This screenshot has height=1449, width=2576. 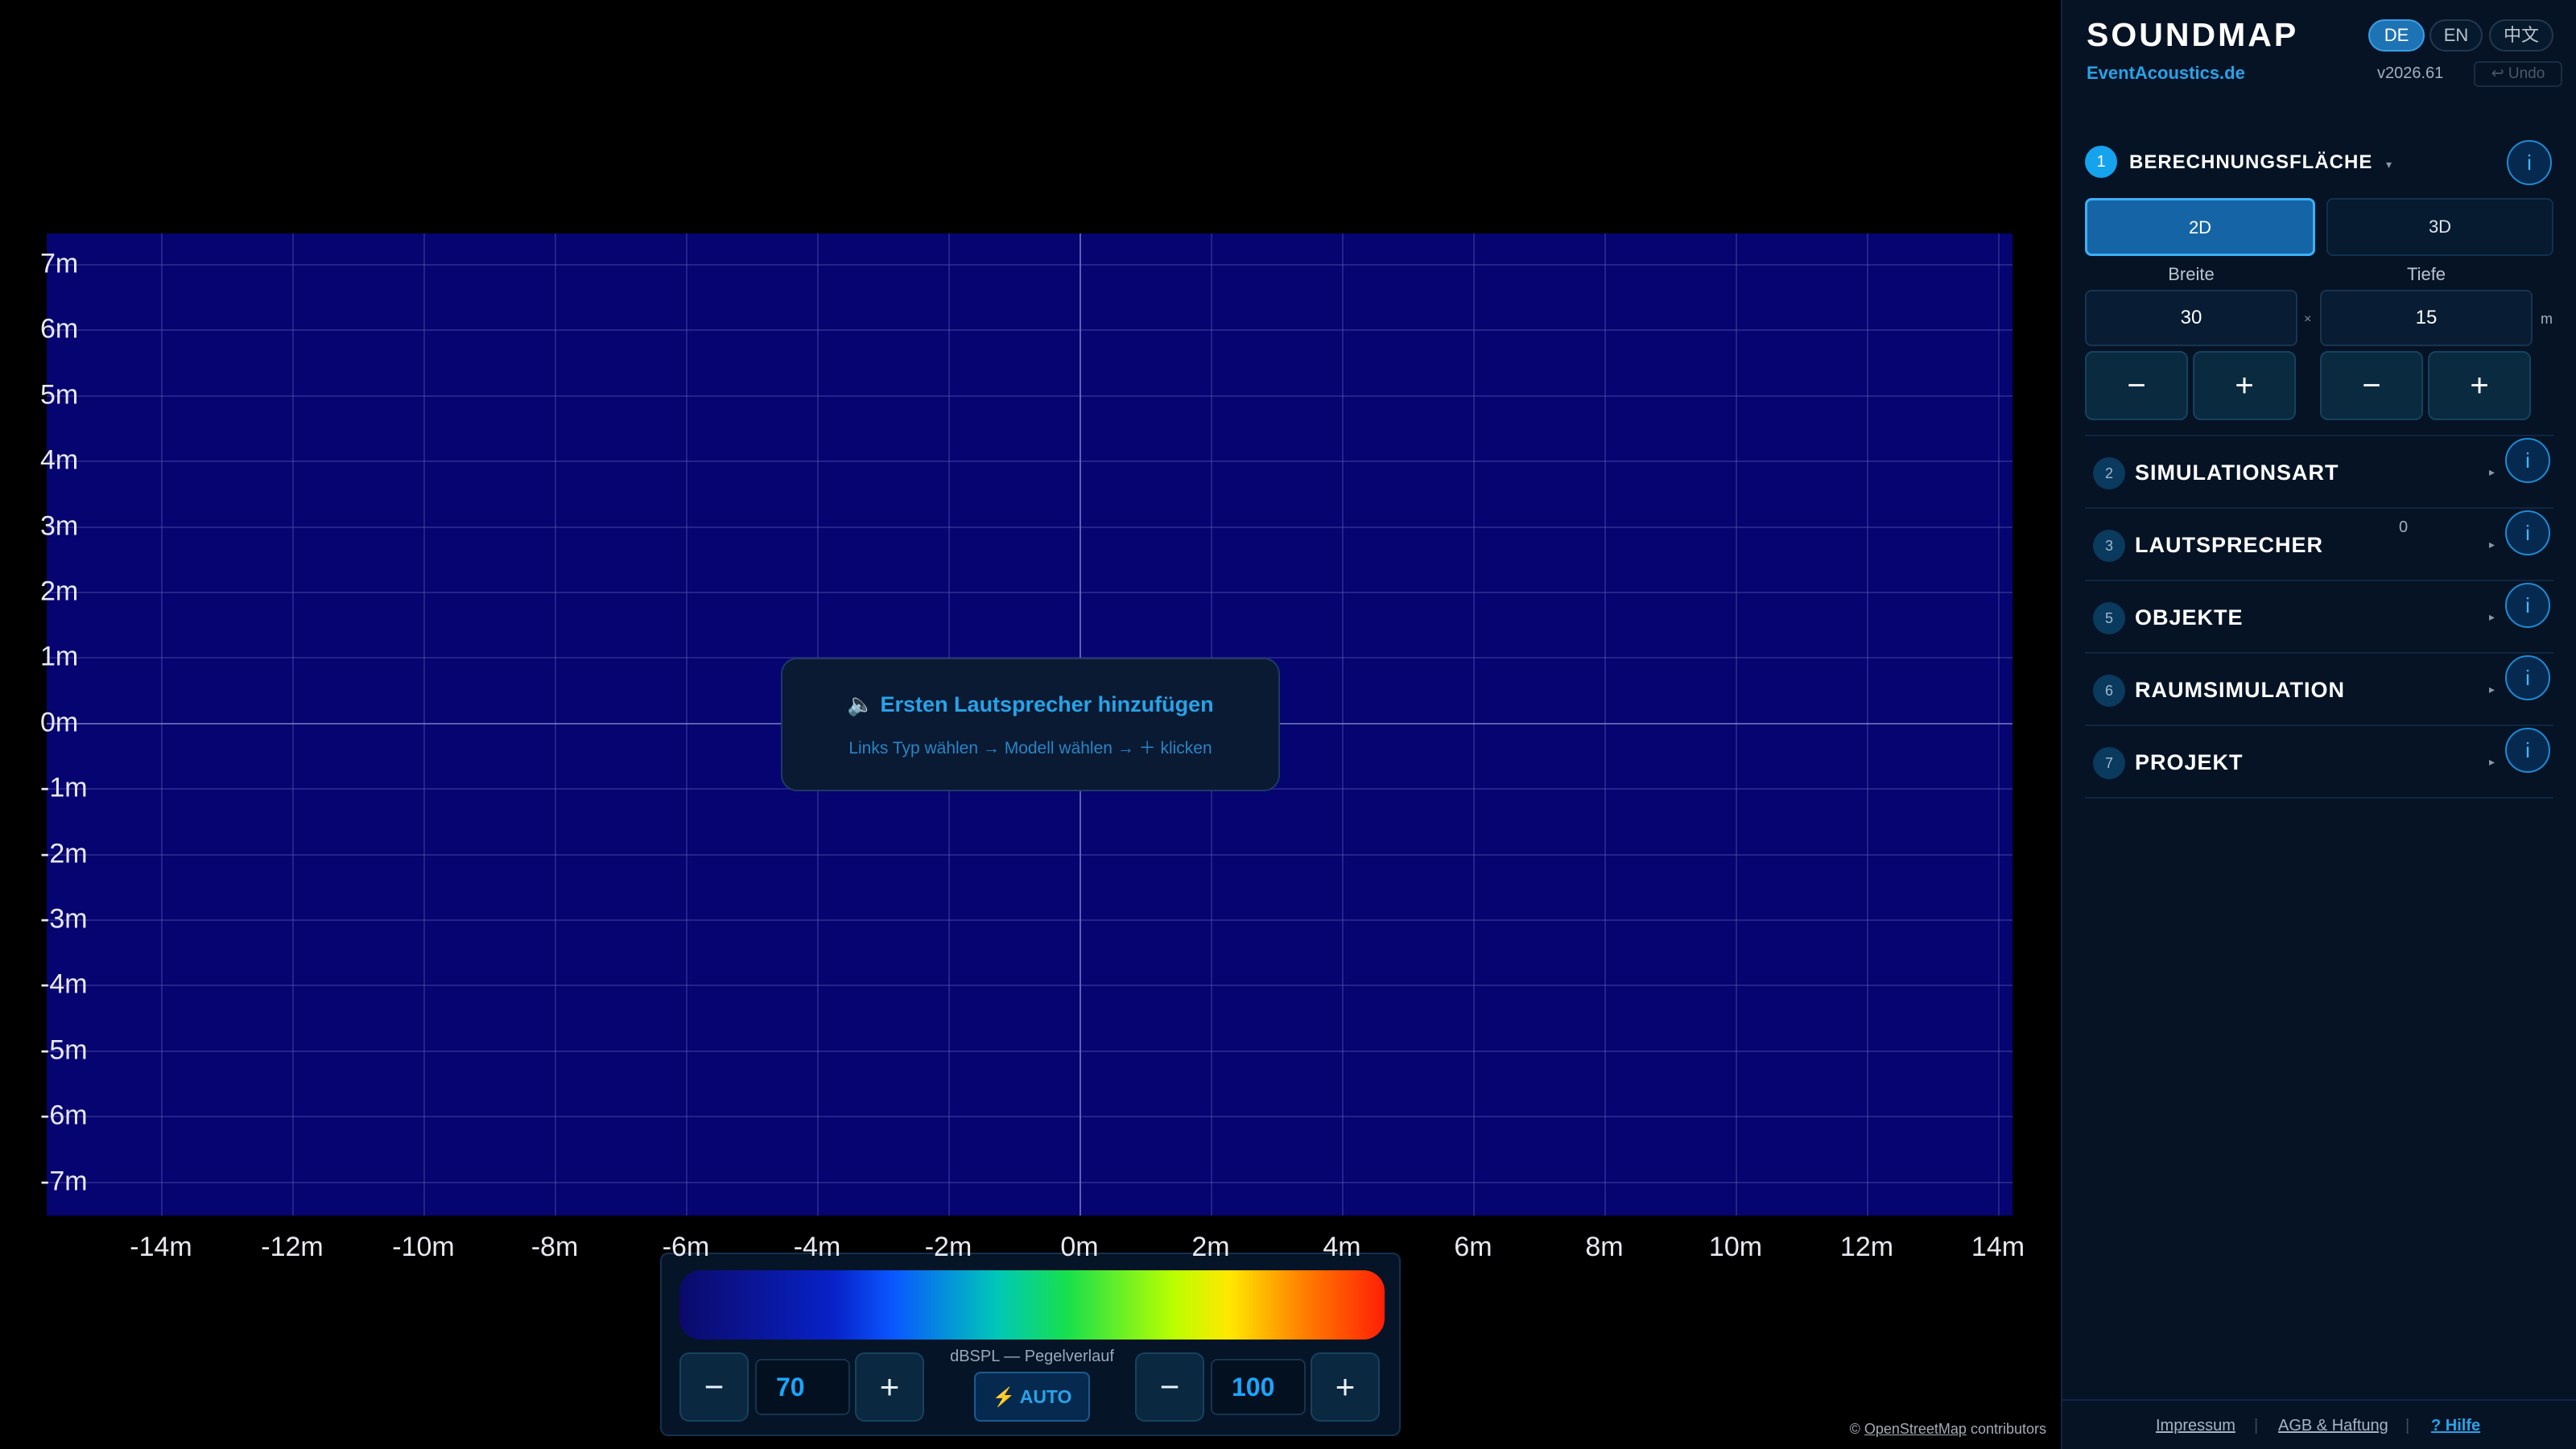 What do you see at coordinates (2518, 74) in the screenshot?
I see `undo-button: ↩ Undo` at bounding box center [2518, 74].